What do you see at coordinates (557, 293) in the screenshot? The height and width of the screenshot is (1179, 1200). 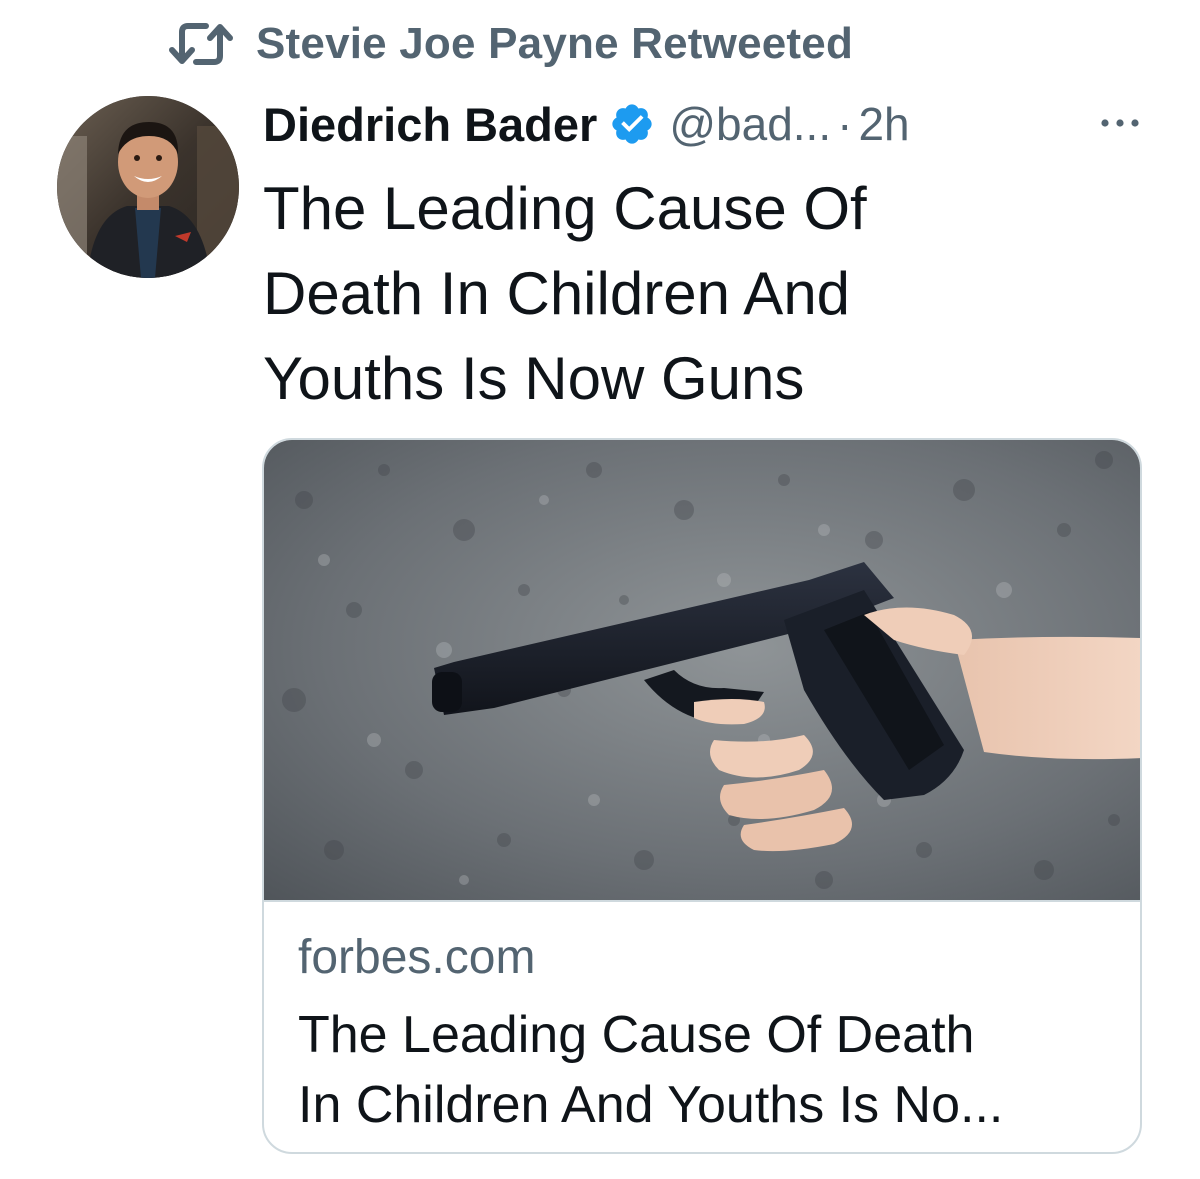 I see `tweet-text-line: Death In Children And` at bounding box center [557, 293].